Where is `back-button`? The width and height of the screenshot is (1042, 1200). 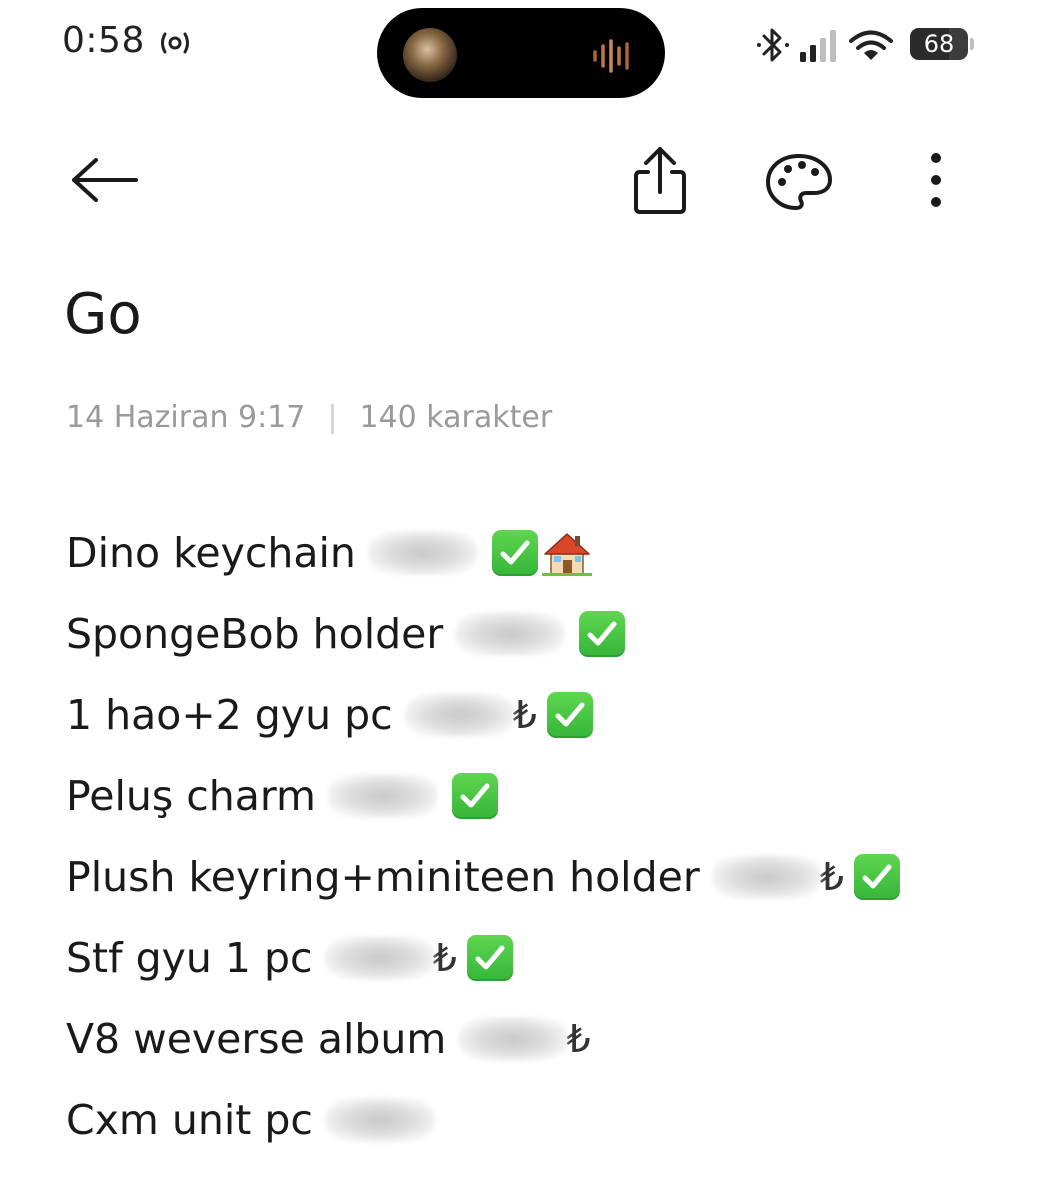 back-button is located at coordinates (106, 180).